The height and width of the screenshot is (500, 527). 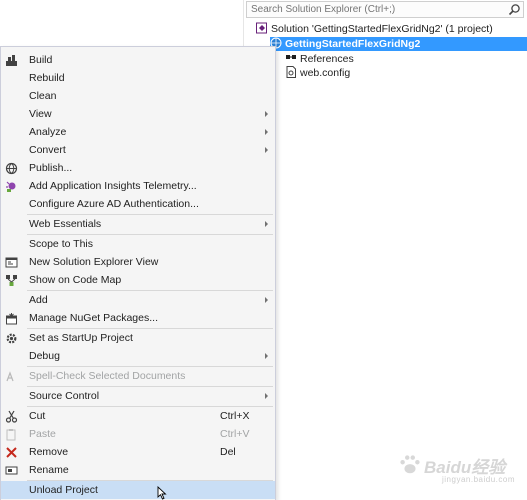 What do you see at coordinates (138, 78) in the screenshot?
I see `menu-item-rebuild: Rebuild` at bounding box center [138, 78].